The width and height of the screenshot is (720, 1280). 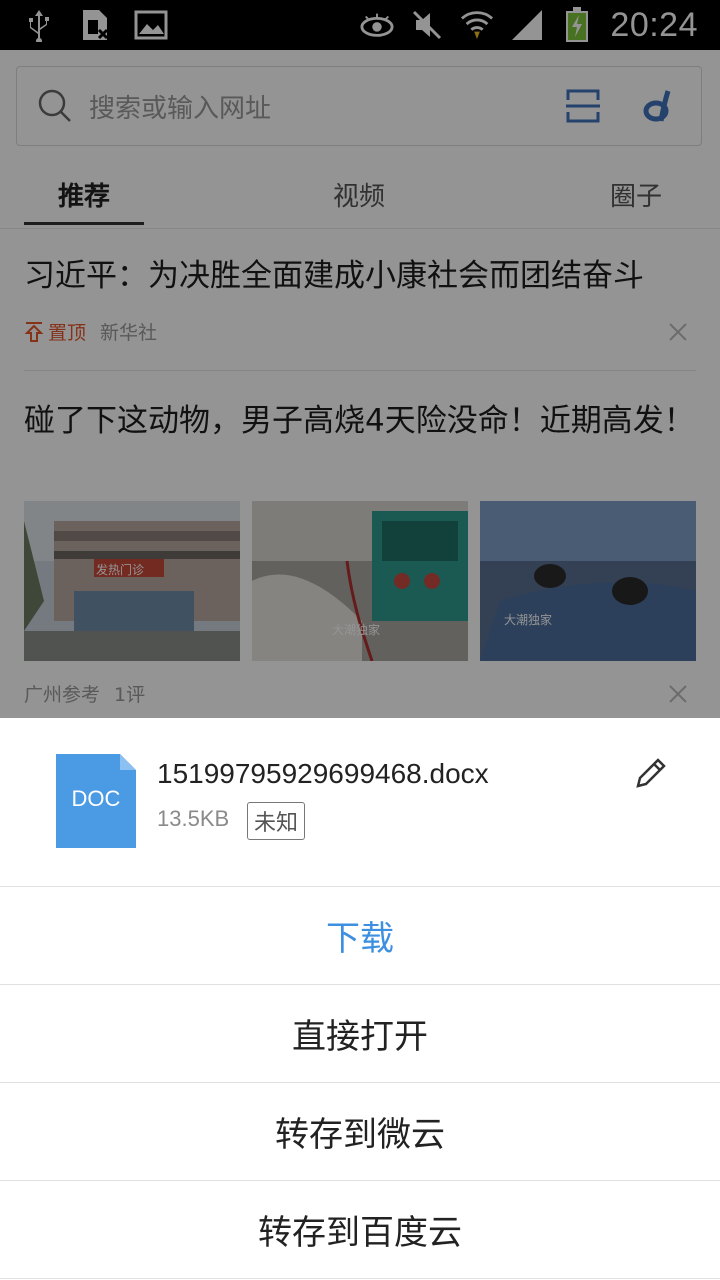 I want to click on doc-file-icon: DOC, so click(x=96, y=801).